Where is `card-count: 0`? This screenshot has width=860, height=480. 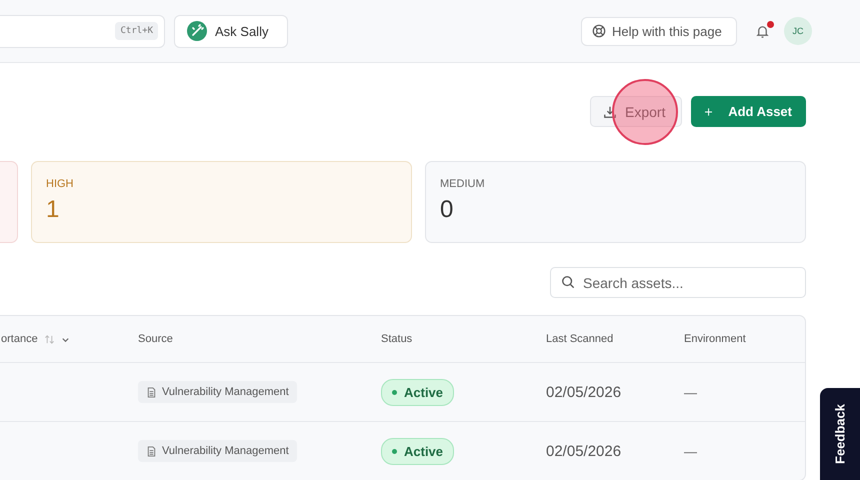 card-count: 0 is located at coordinates (447, 210).